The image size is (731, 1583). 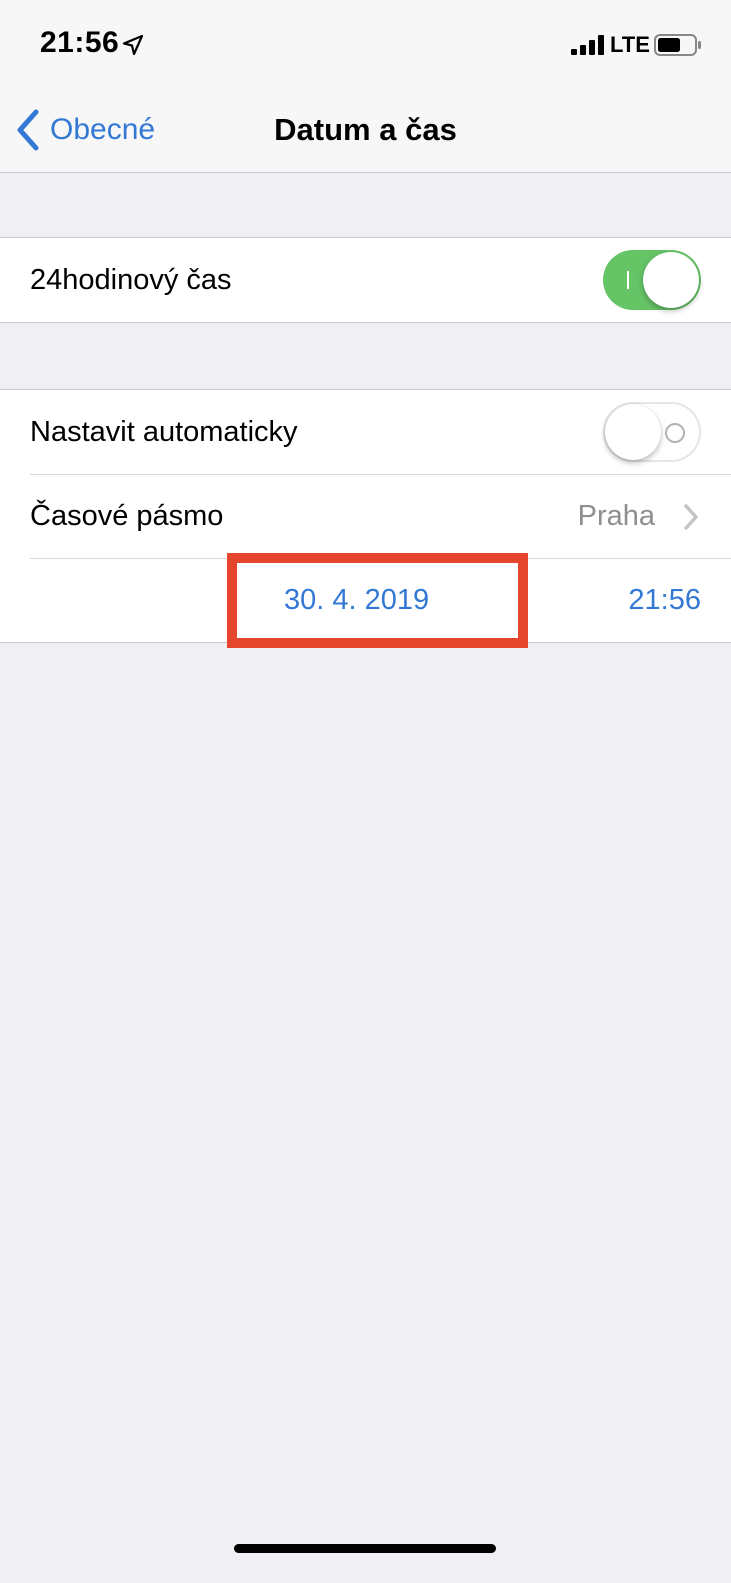 I want to click on toggle-off-indicator, so click(x=675, y=433).